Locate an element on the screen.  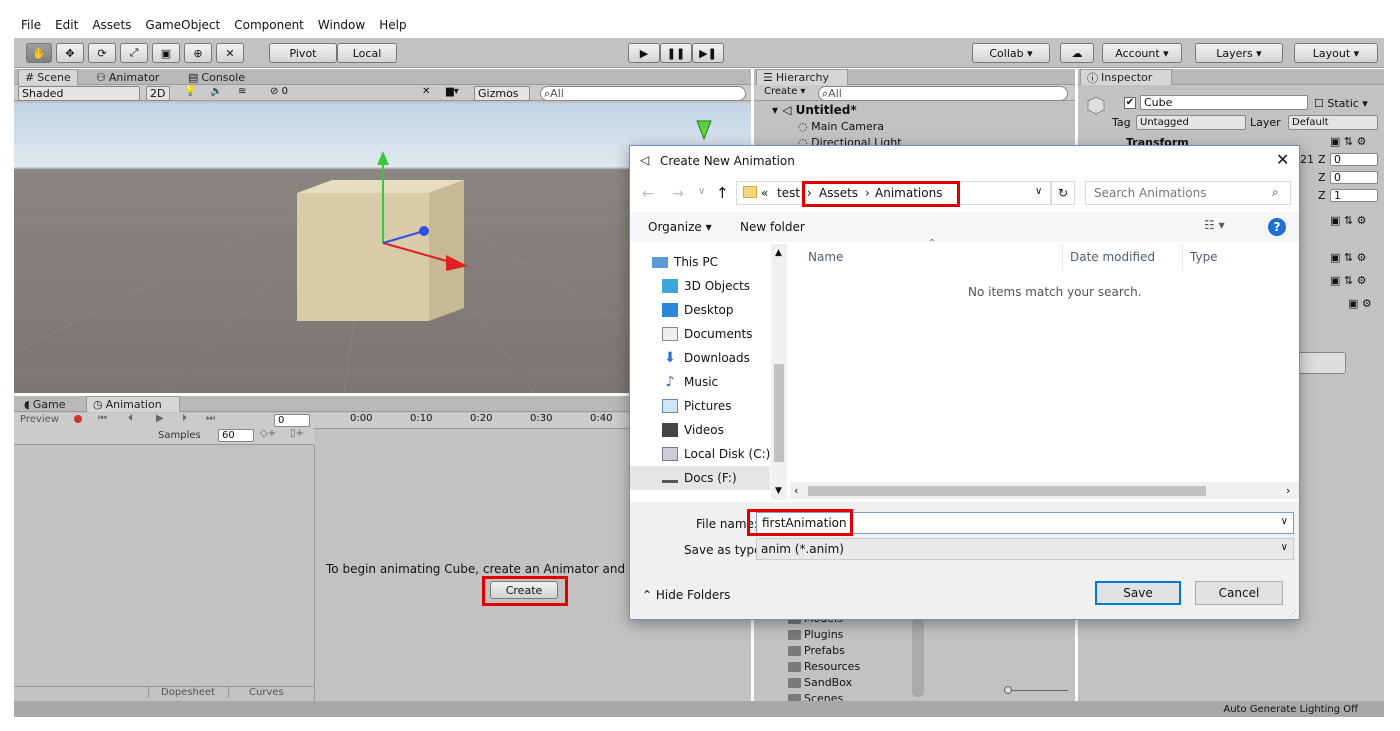
refresh-icon: ↻ is located at coordinates (1063, 193).